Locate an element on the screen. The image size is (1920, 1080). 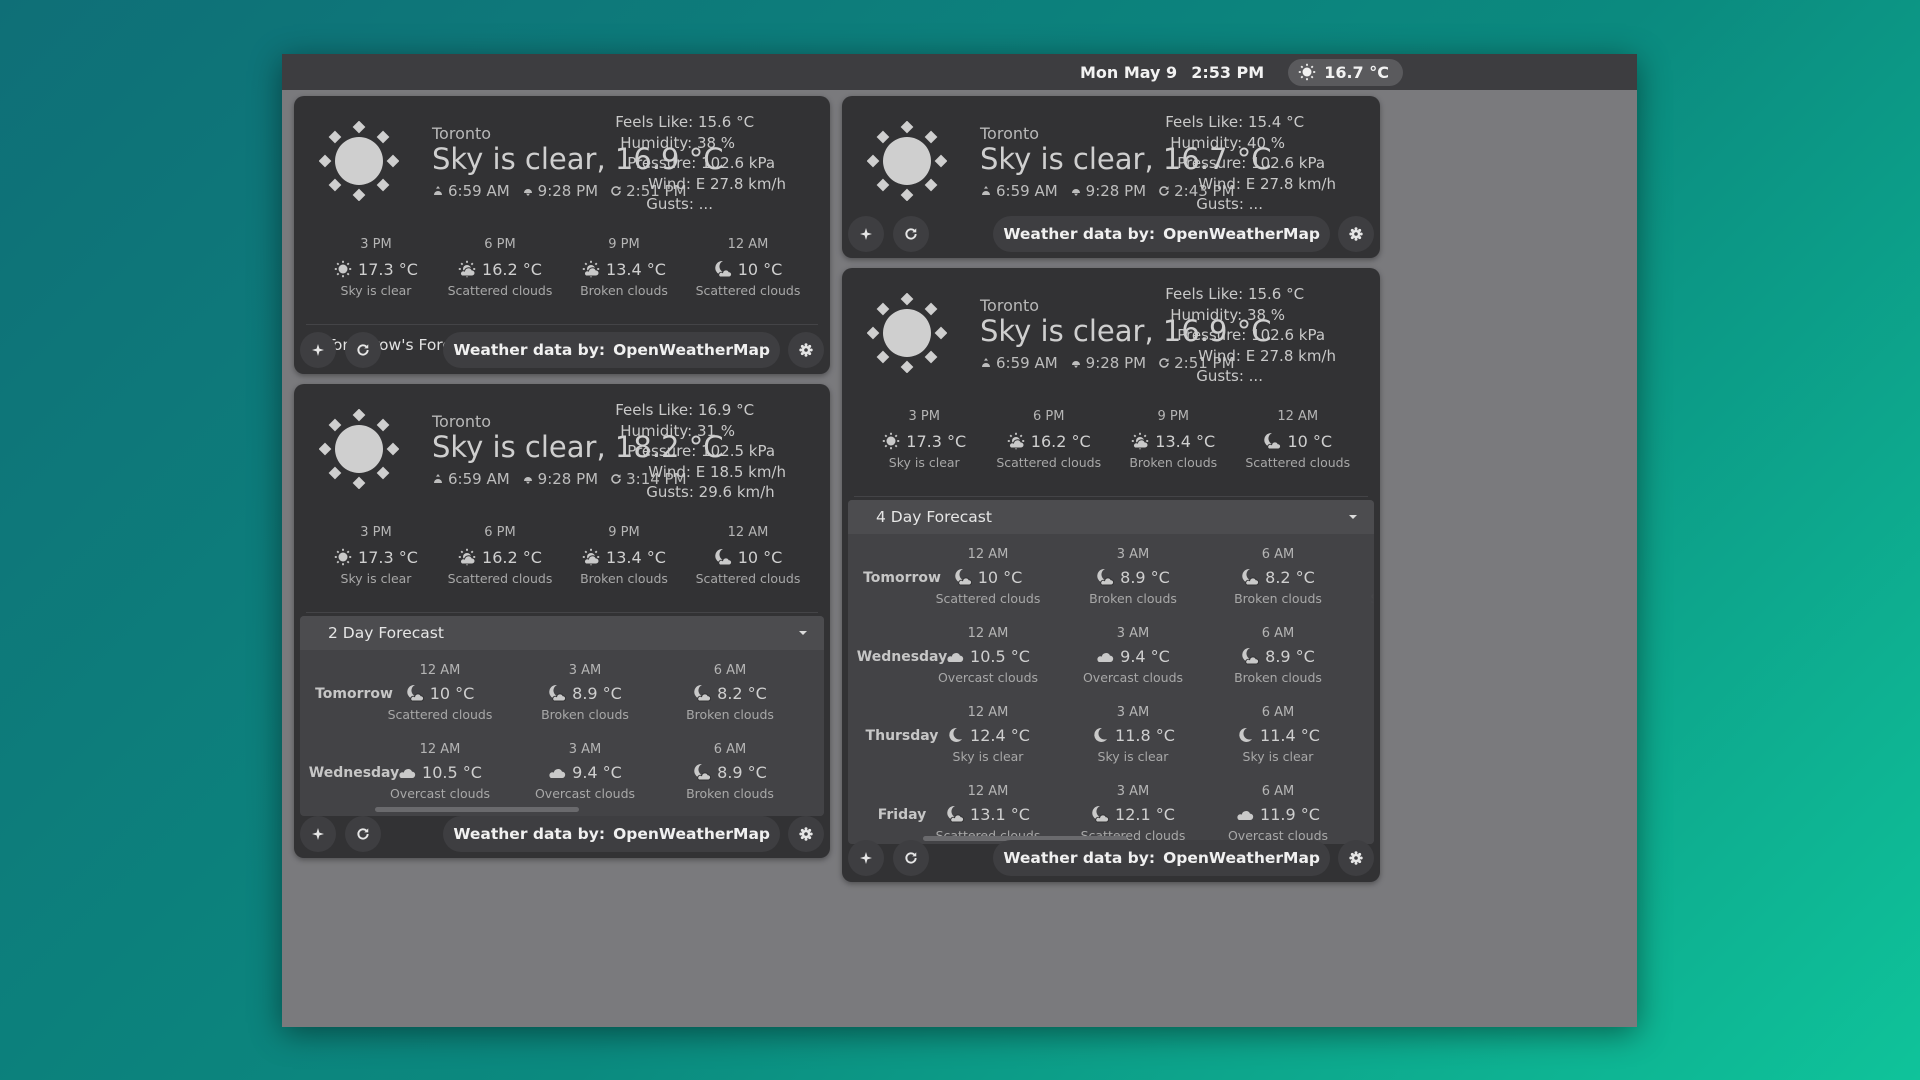
forecast-temp: 12.1 °C is located at coordinates (1145, 814).